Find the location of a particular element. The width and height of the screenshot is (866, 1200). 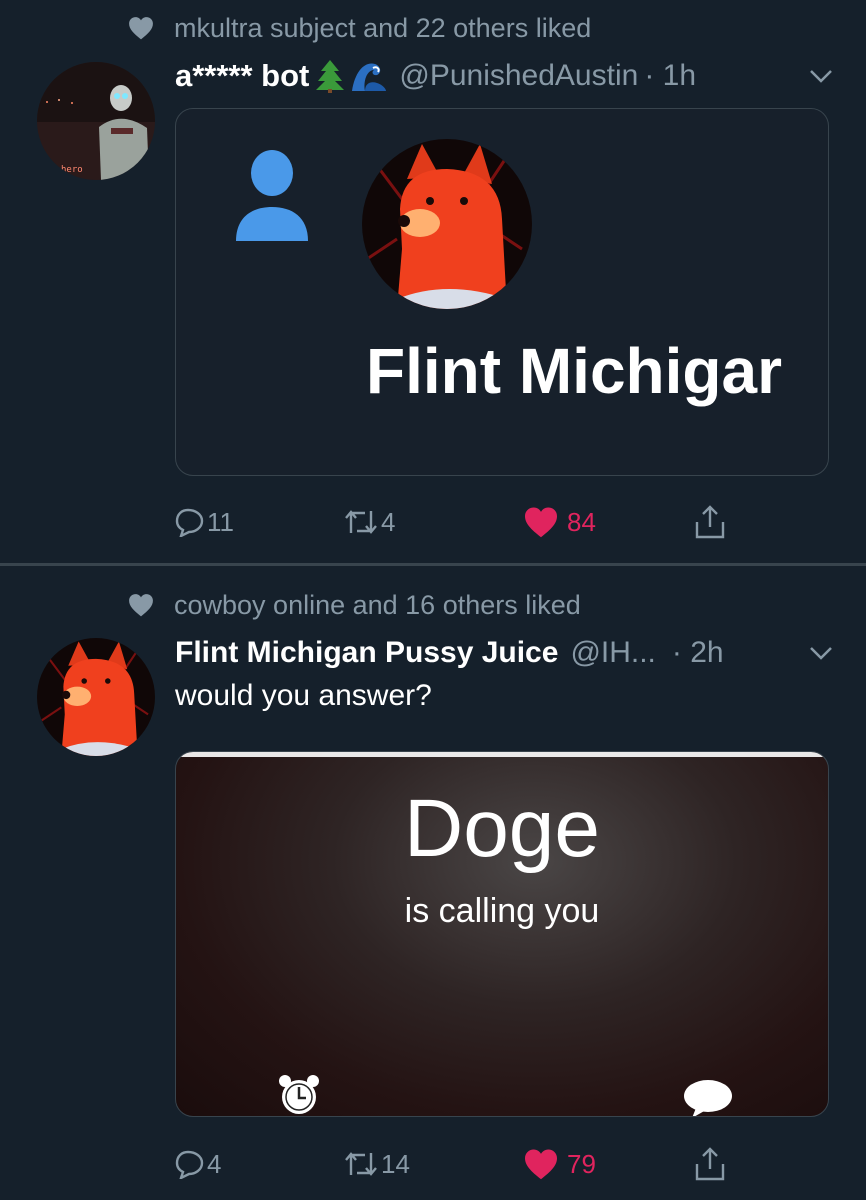

like-count: 79 is located at coordinates (581, 1163).